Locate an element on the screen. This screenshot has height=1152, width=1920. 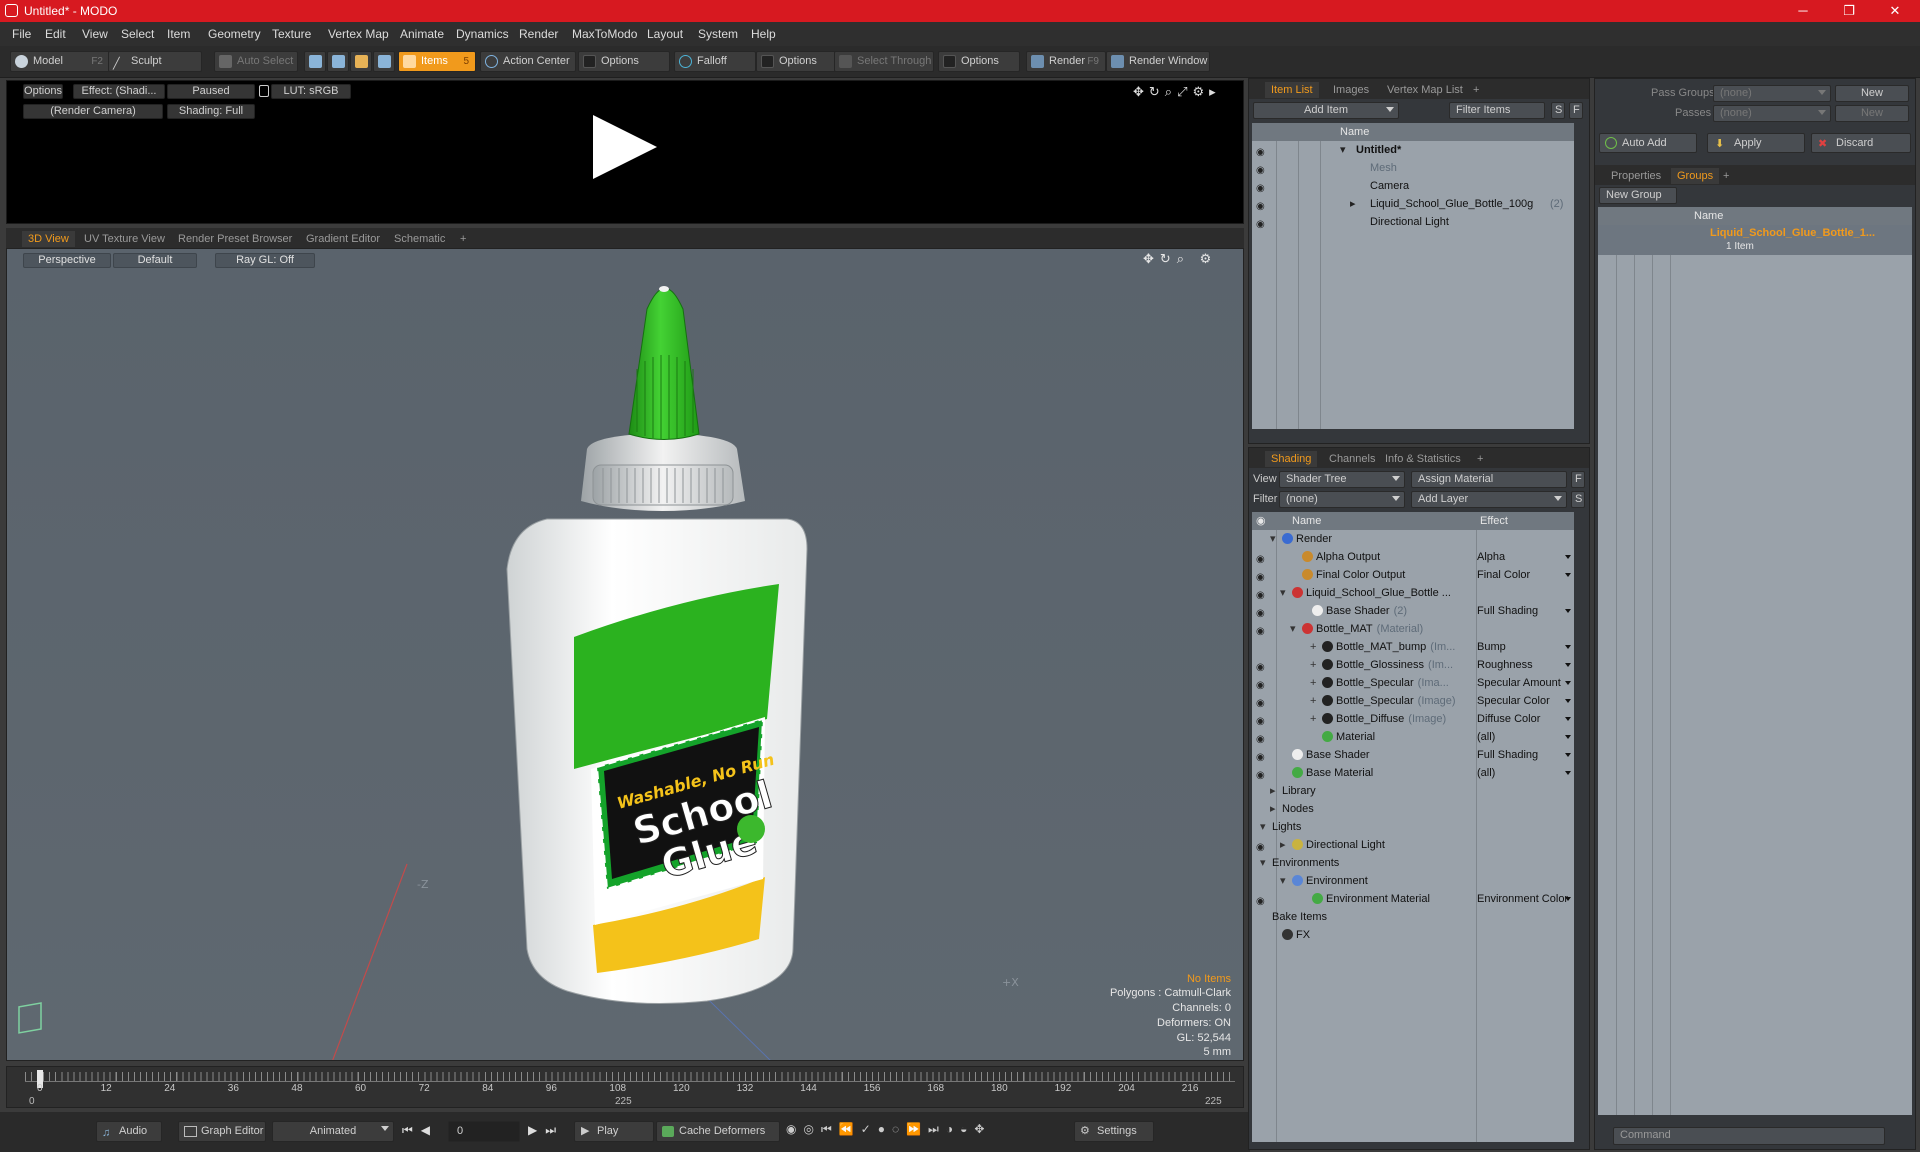
tab-gradient-editor: Gradient Editor is located at coordinates (343, 239).